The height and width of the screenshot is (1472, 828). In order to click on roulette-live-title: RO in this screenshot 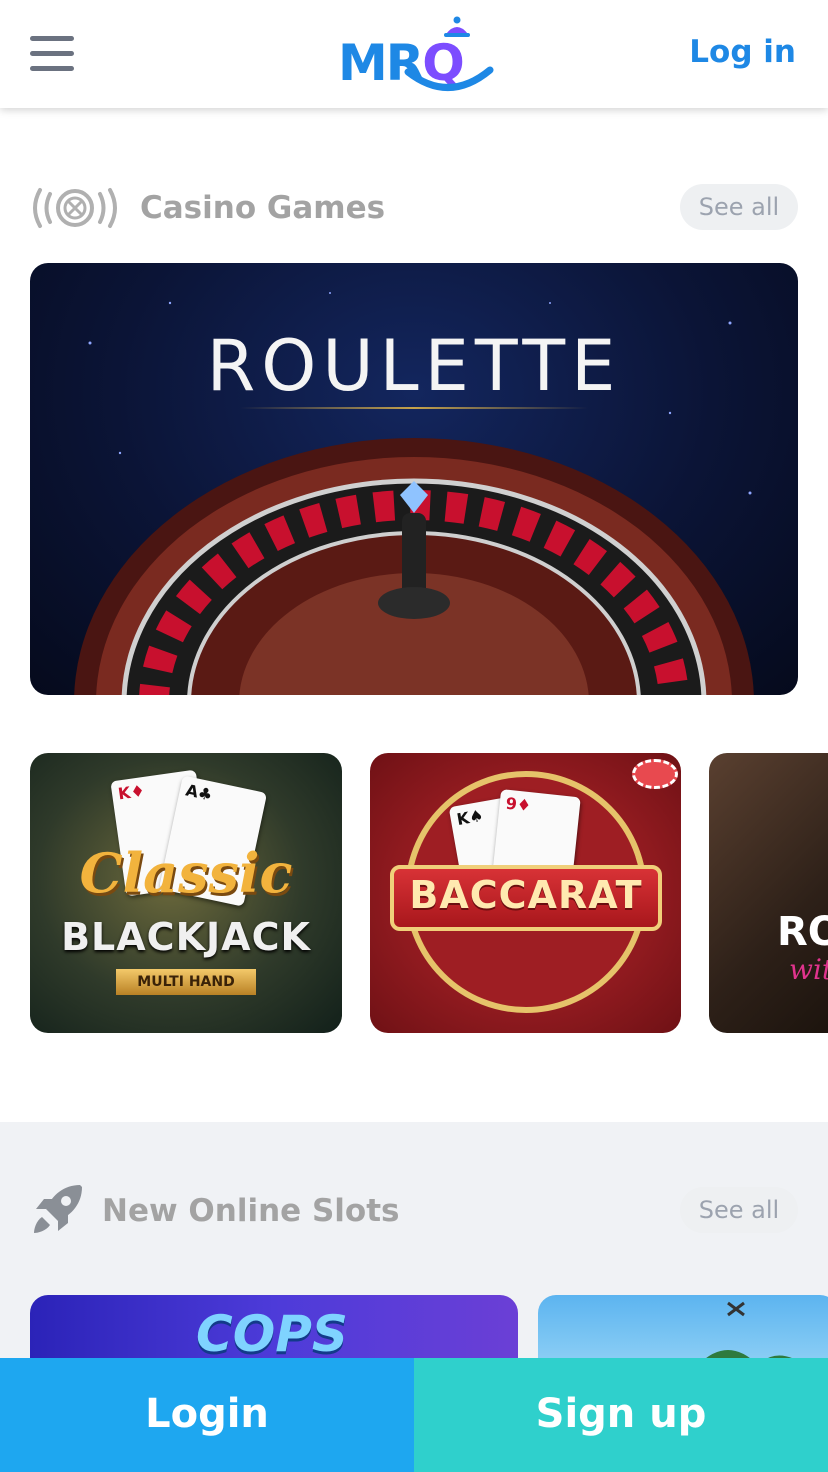, I will do `click(802, 932)`.